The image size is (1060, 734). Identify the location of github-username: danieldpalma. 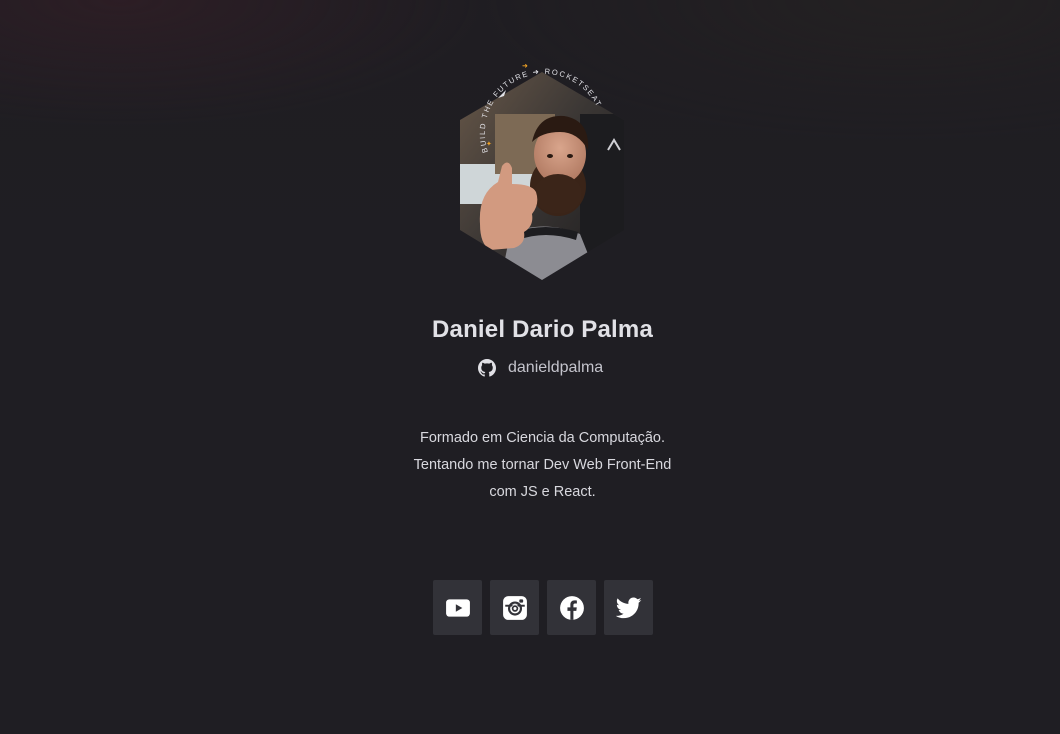
(556, 367).